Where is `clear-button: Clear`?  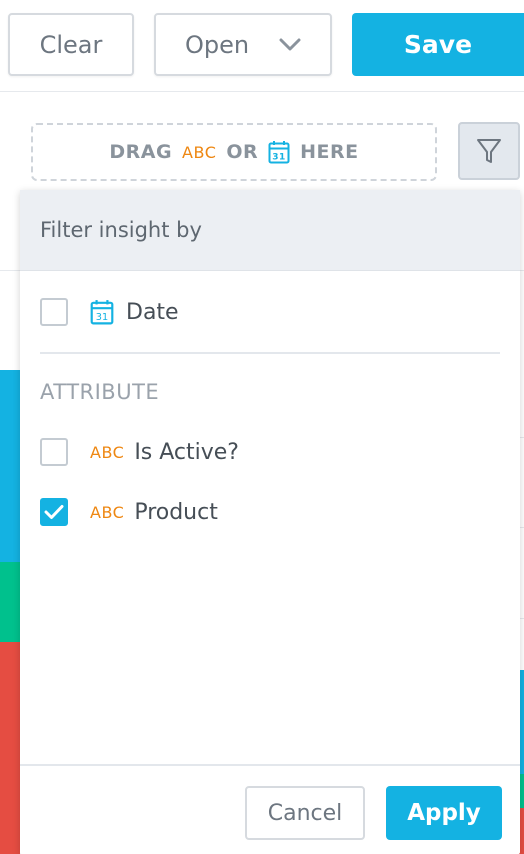 clear-button: Clear is located at coordinates (71, 44).